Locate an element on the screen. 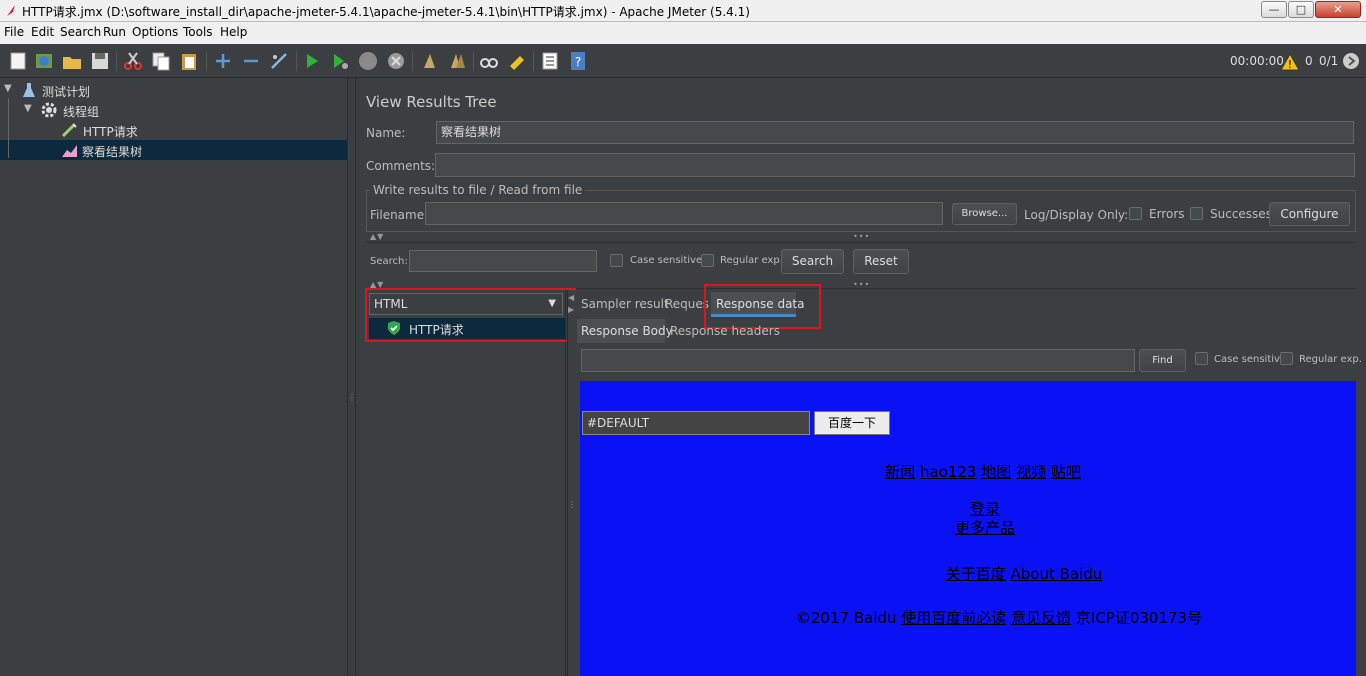 The image size is (1366, 676). clear-all-icon is located at coordinates (457, 61).